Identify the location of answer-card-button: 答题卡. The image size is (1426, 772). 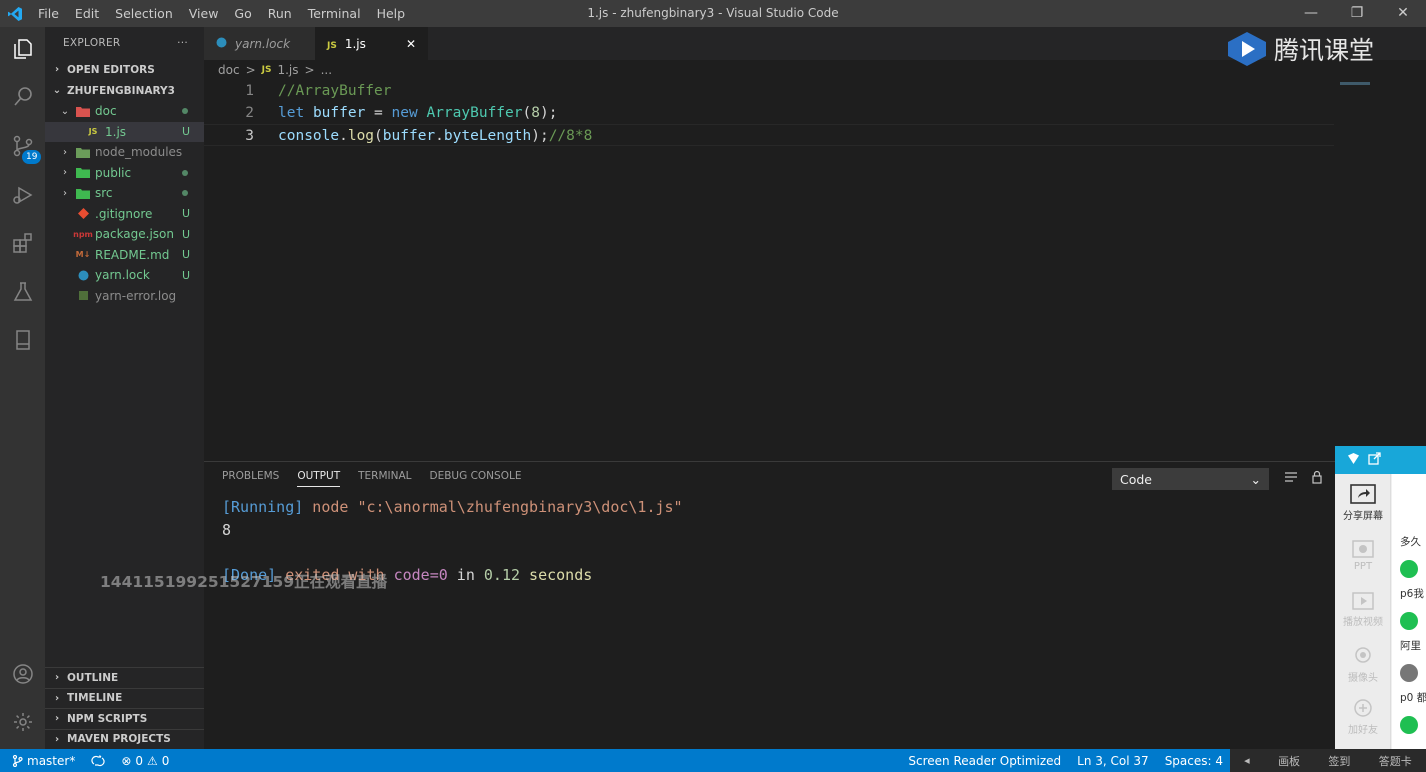
(1395, 761).